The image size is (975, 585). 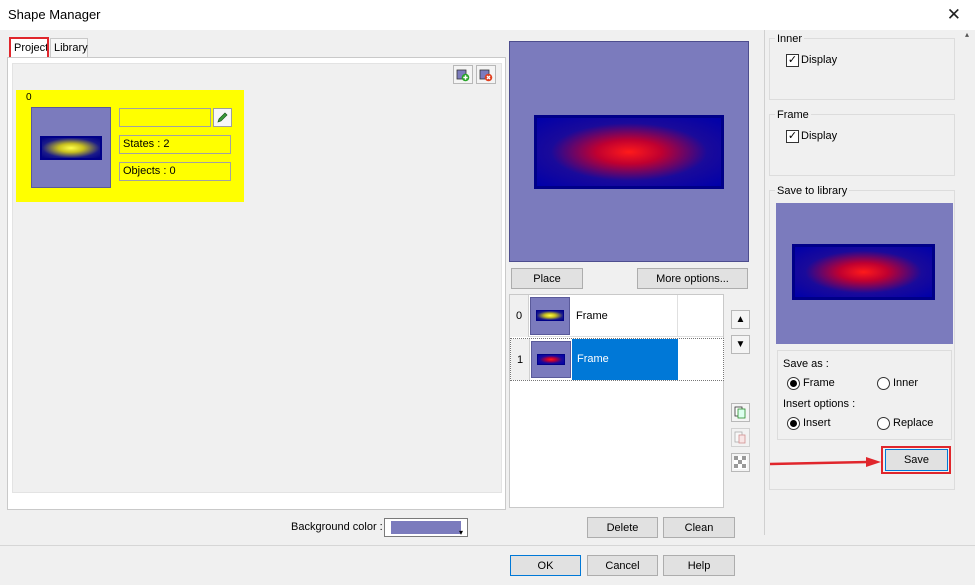 I want to click on footer-divider, so click(x=487, y=545).